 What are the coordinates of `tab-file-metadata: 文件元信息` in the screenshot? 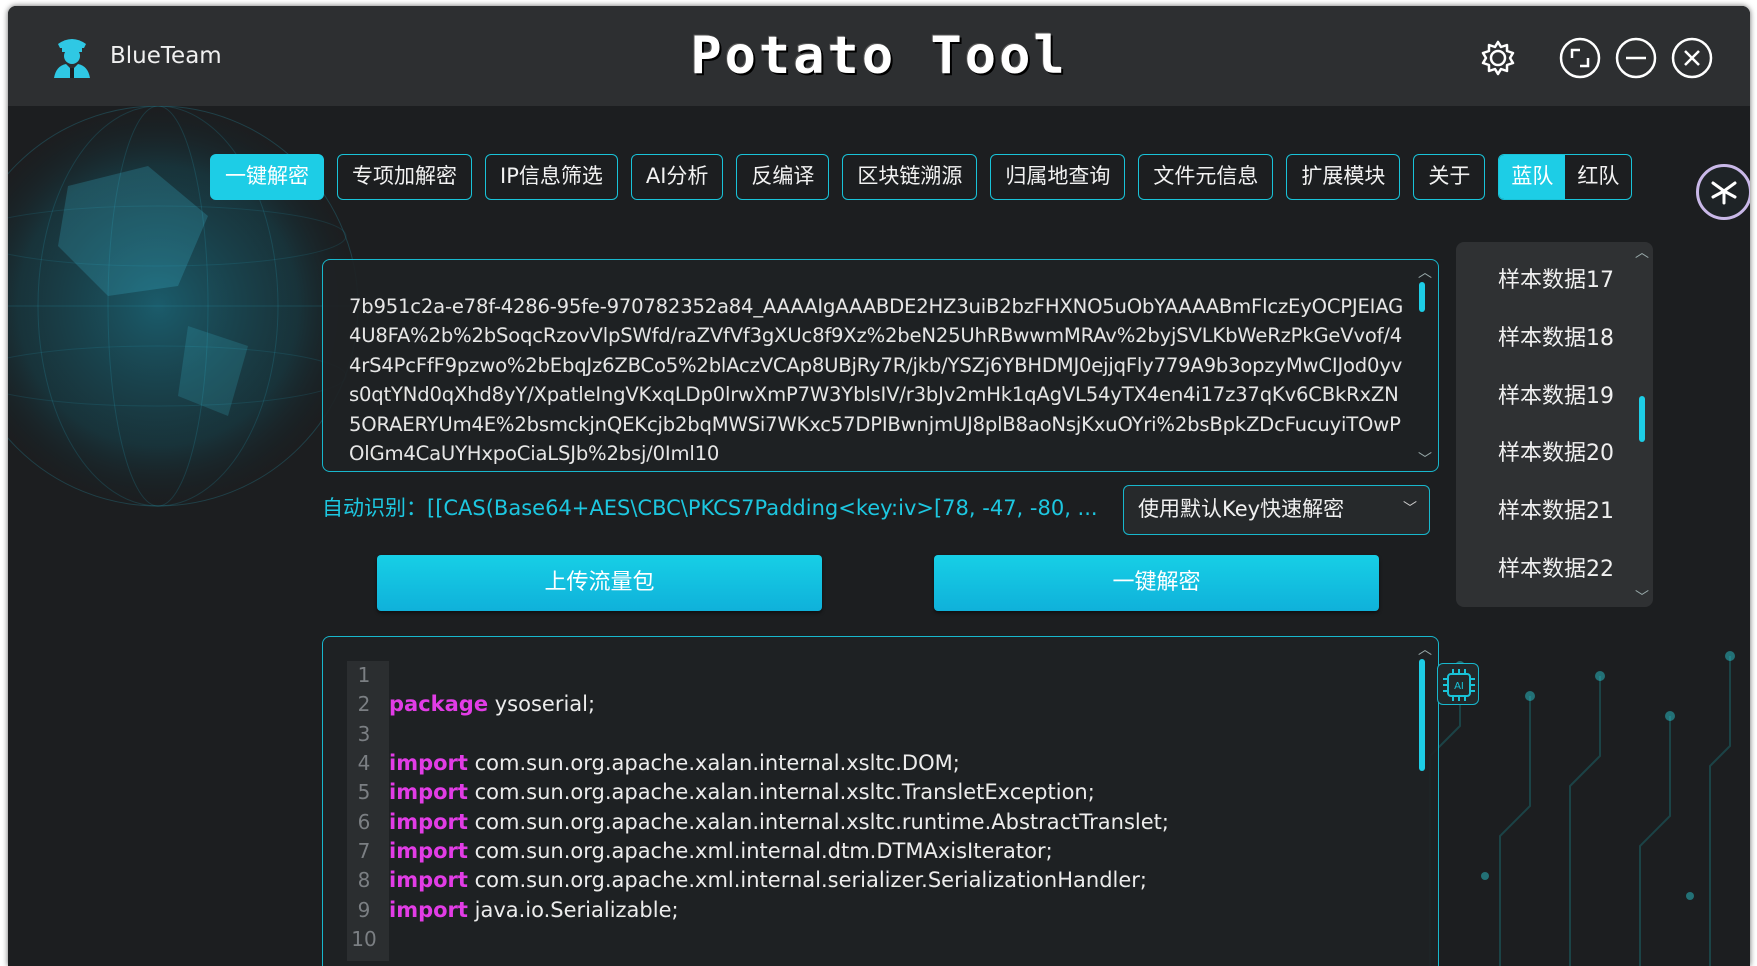 It's located at (1206, 177).